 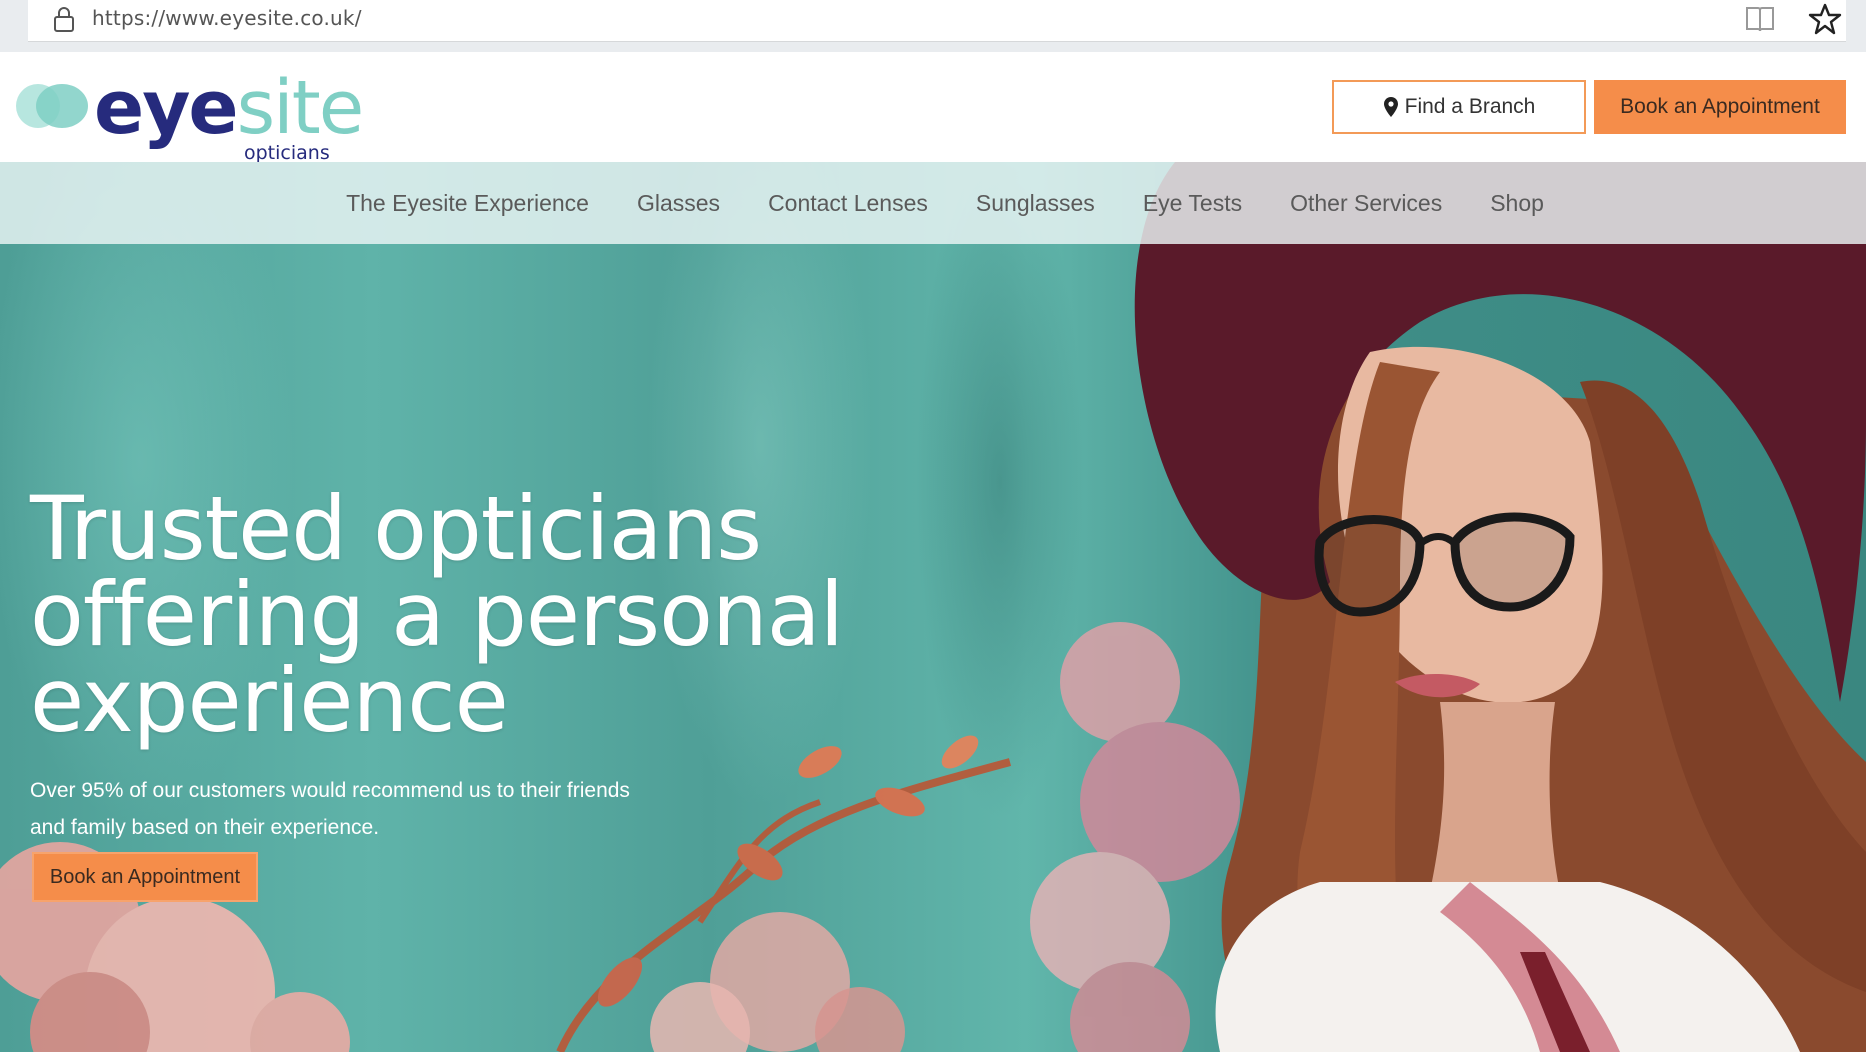 I want to click on url-text: https://www.eyesite.co.uk/, so click(x=227, y=18).